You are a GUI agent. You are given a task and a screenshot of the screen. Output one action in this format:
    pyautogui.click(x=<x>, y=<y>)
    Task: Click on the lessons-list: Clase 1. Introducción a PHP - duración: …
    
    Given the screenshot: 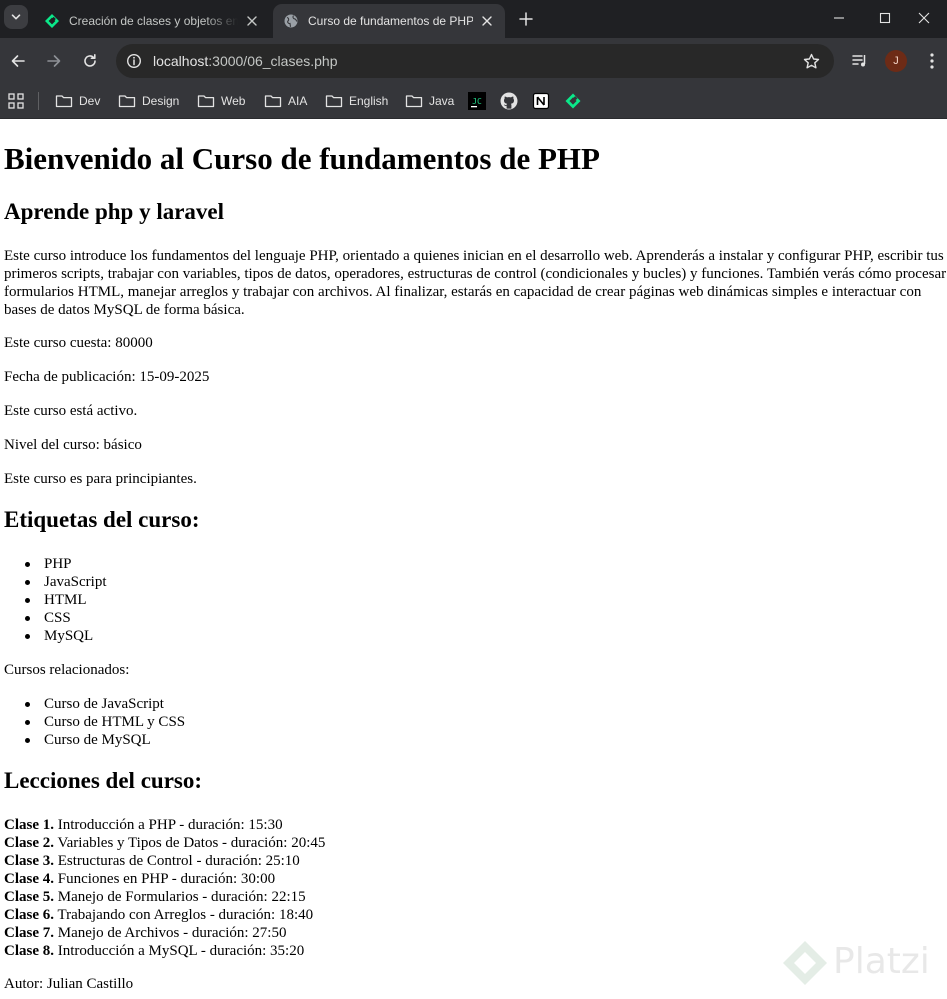 What is the action you would take?
    pyautogui.click(x=164, y=888)
    